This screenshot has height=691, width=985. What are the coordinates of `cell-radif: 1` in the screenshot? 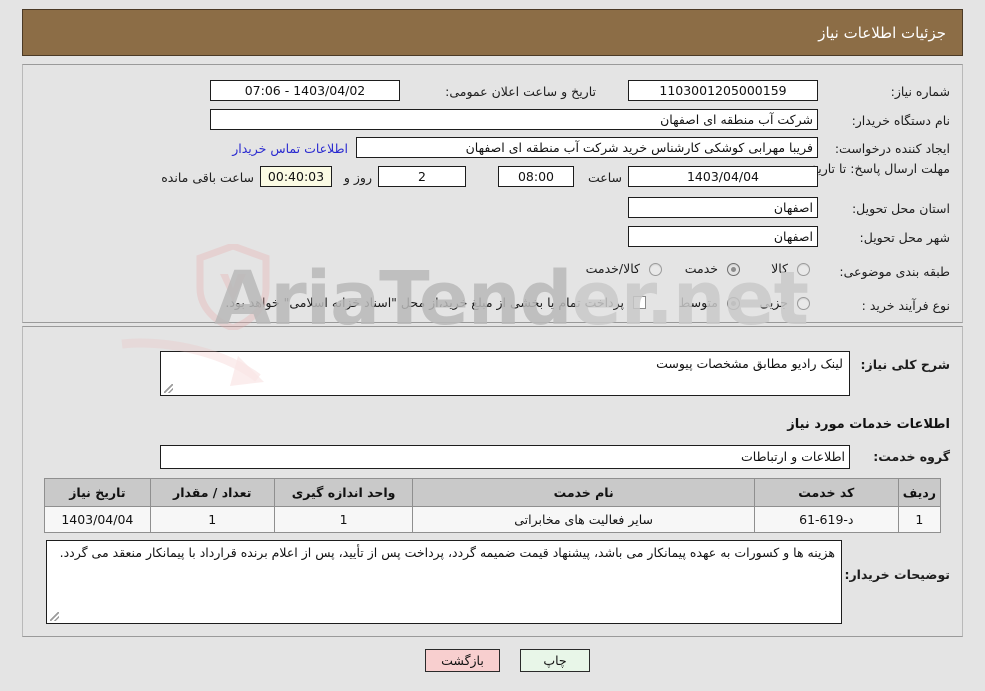 It's located at (919, 519).